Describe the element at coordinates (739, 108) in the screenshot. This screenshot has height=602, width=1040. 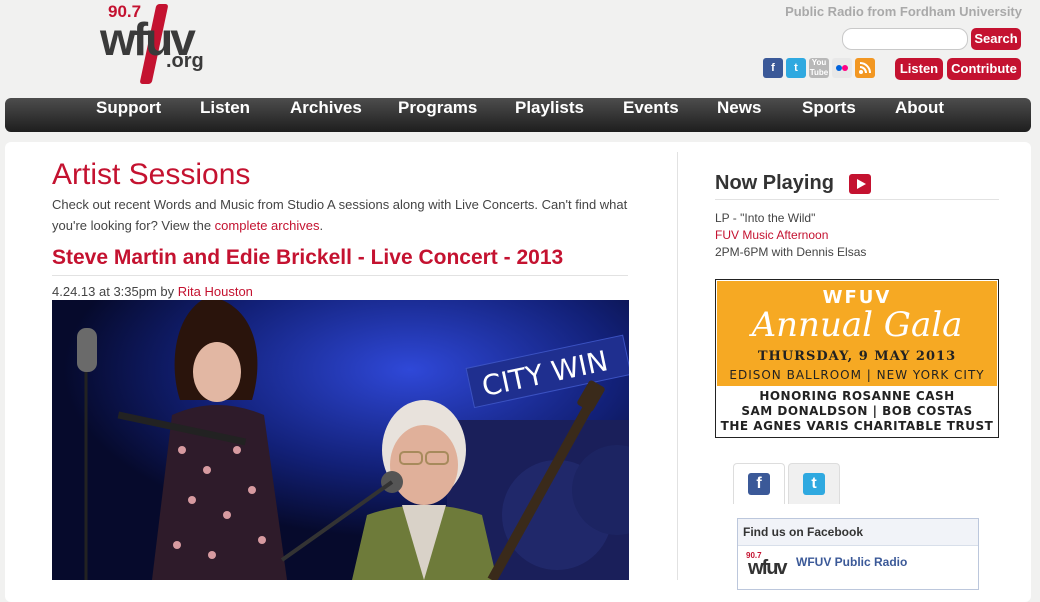
I see `nav-item-news: News` at that location.